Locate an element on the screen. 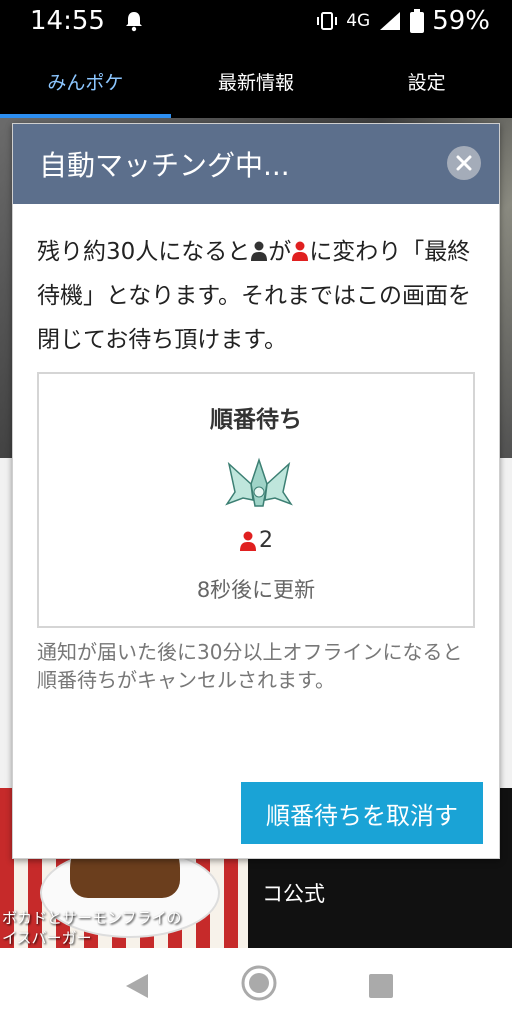 This screenshot has width=512, height=1024. pokemon-image is located at coordinates (259, 482).